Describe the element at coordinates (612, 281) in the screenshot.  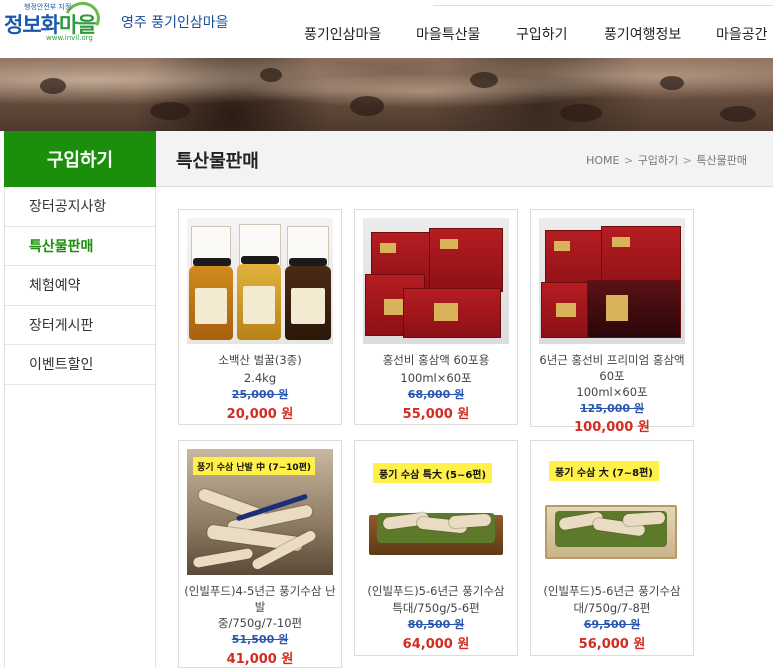
I see `premium-red-ginseng-boxes-image` at that location.